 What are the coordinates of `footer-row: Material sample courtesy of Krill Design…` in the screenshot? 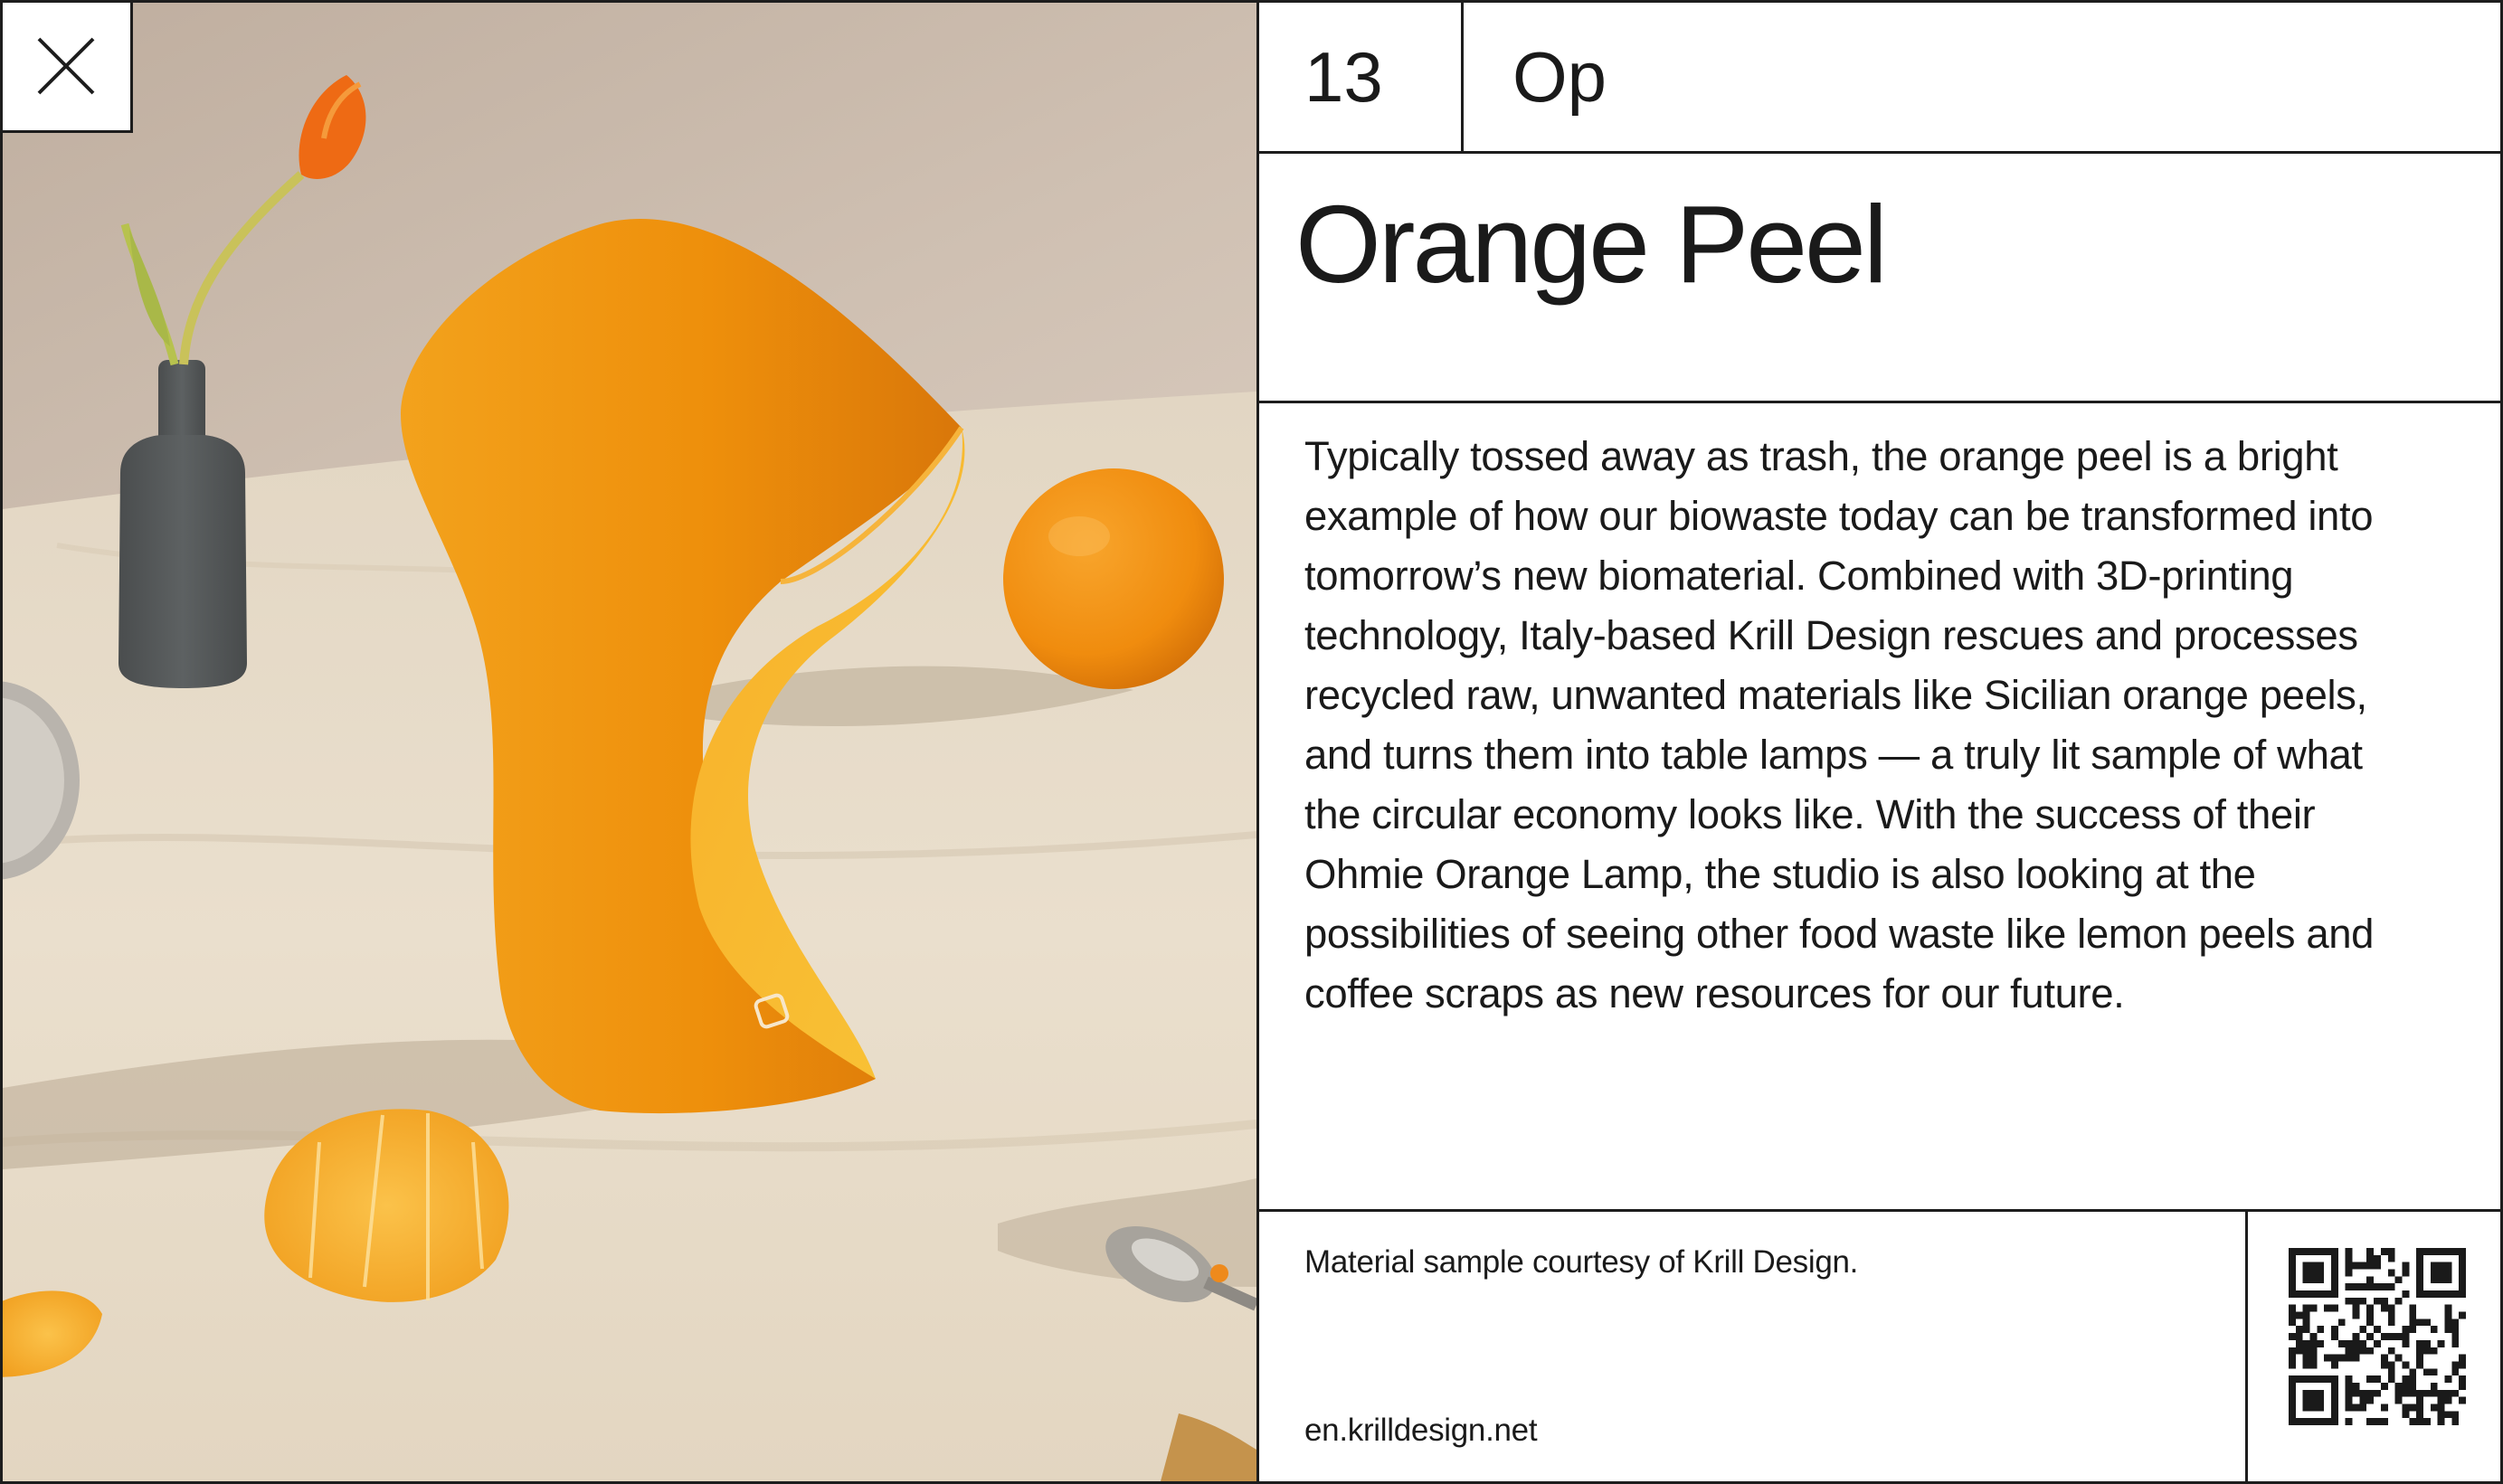 It's located at (1879, 1346).